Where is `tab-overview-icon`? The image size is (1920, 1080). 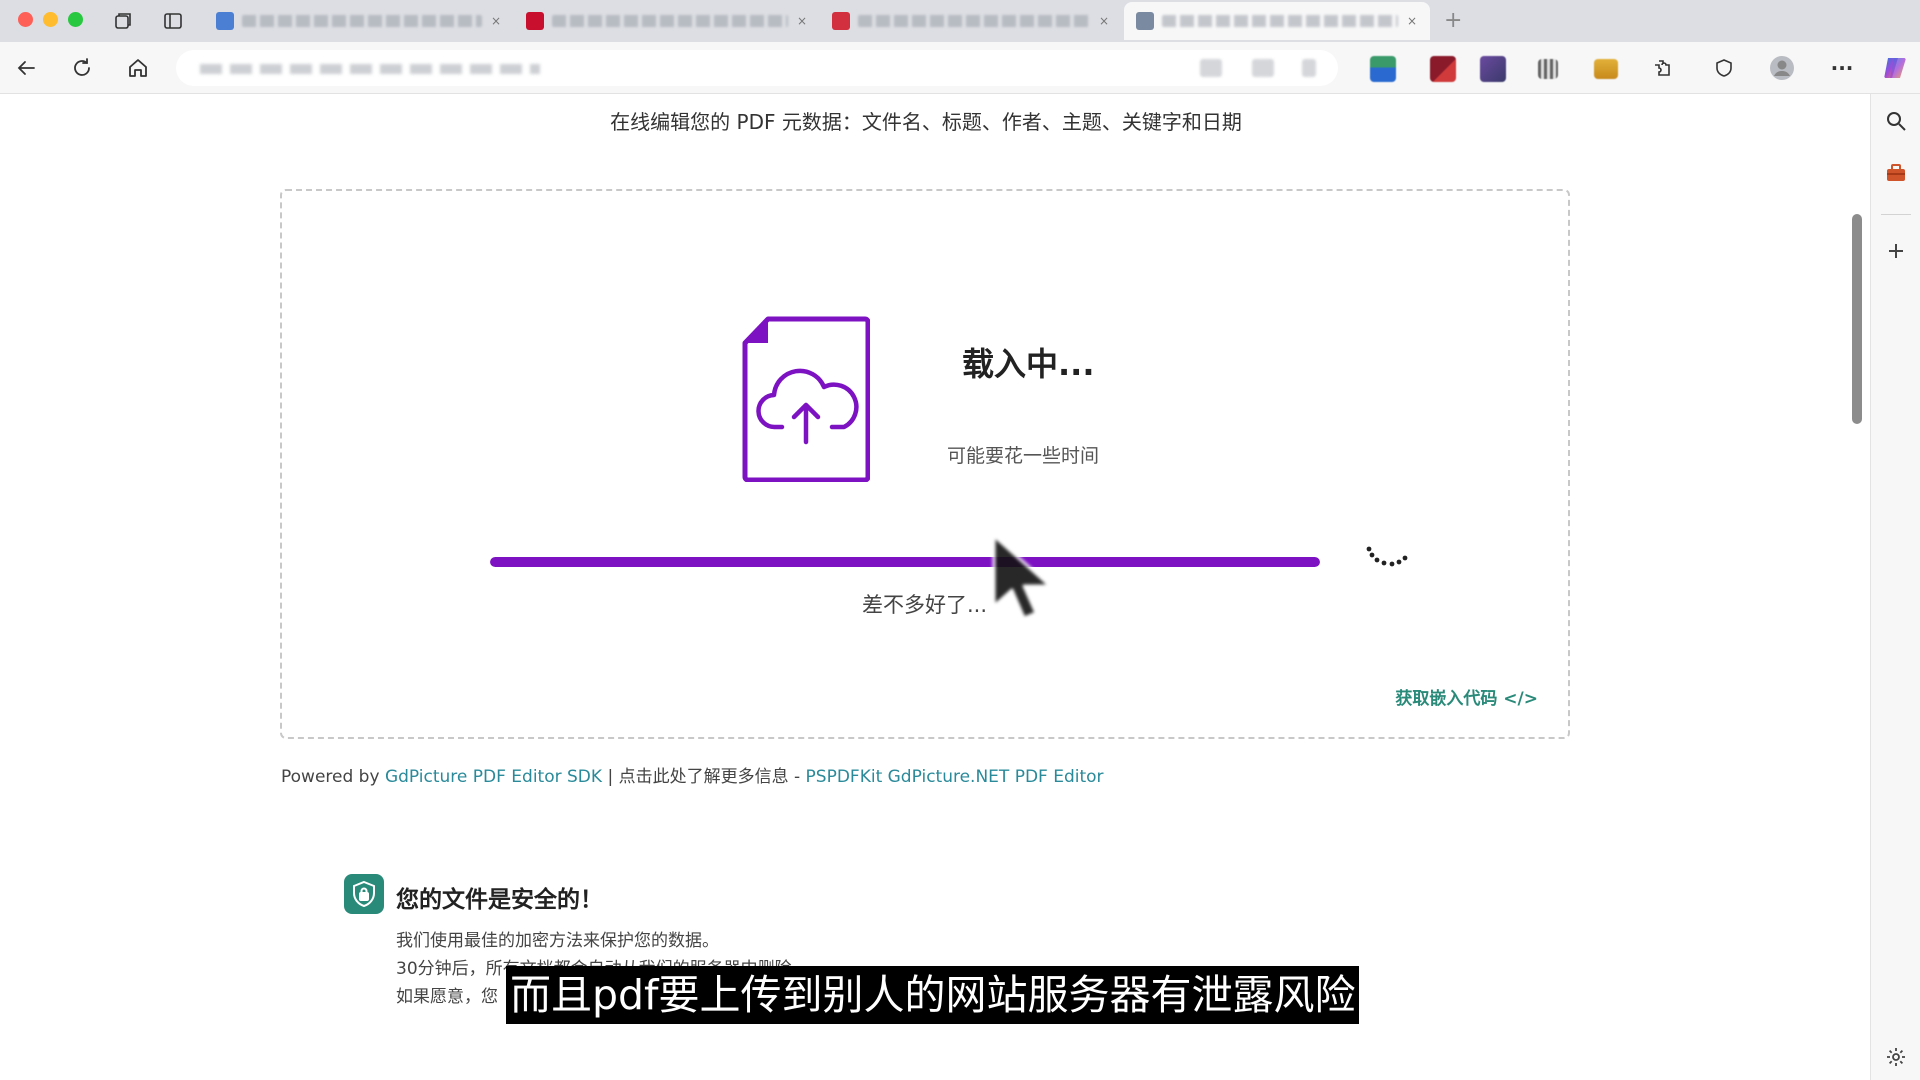
tab-overview-icon is located at coordinates (123, 21).